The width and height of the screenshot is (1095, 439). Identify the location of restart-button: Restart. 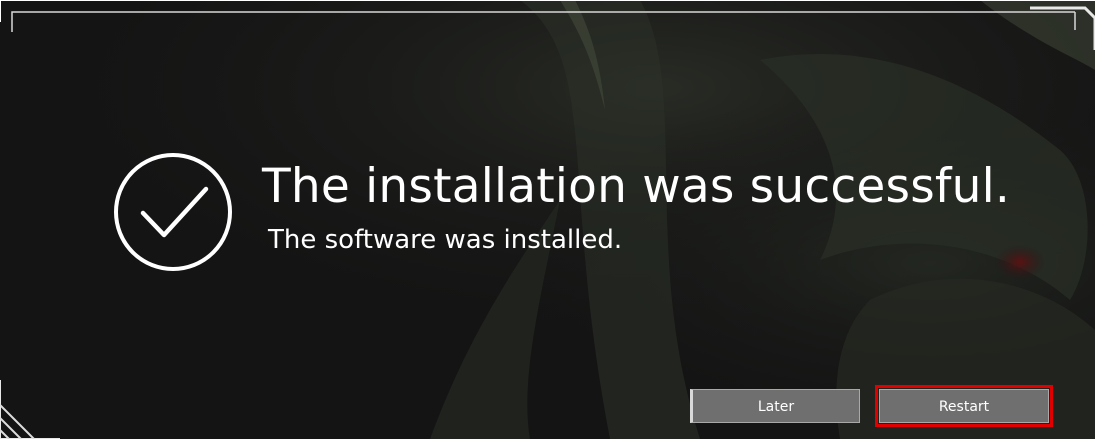
(964, 406).